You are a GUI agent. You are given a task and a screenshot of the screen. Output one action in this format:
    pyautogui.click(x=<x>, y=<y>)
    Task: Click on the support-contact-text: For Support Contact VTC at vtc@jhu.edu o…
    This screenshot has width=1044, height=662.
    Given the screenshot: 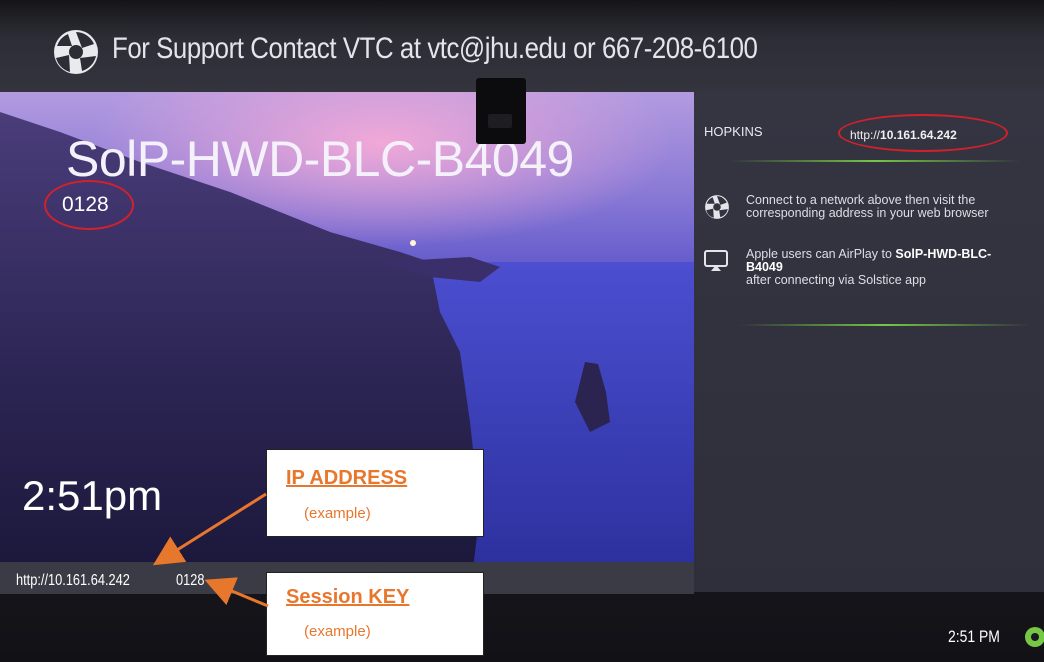 What is the action you would take?
    pyautogui.click(x=435, y=48)
    